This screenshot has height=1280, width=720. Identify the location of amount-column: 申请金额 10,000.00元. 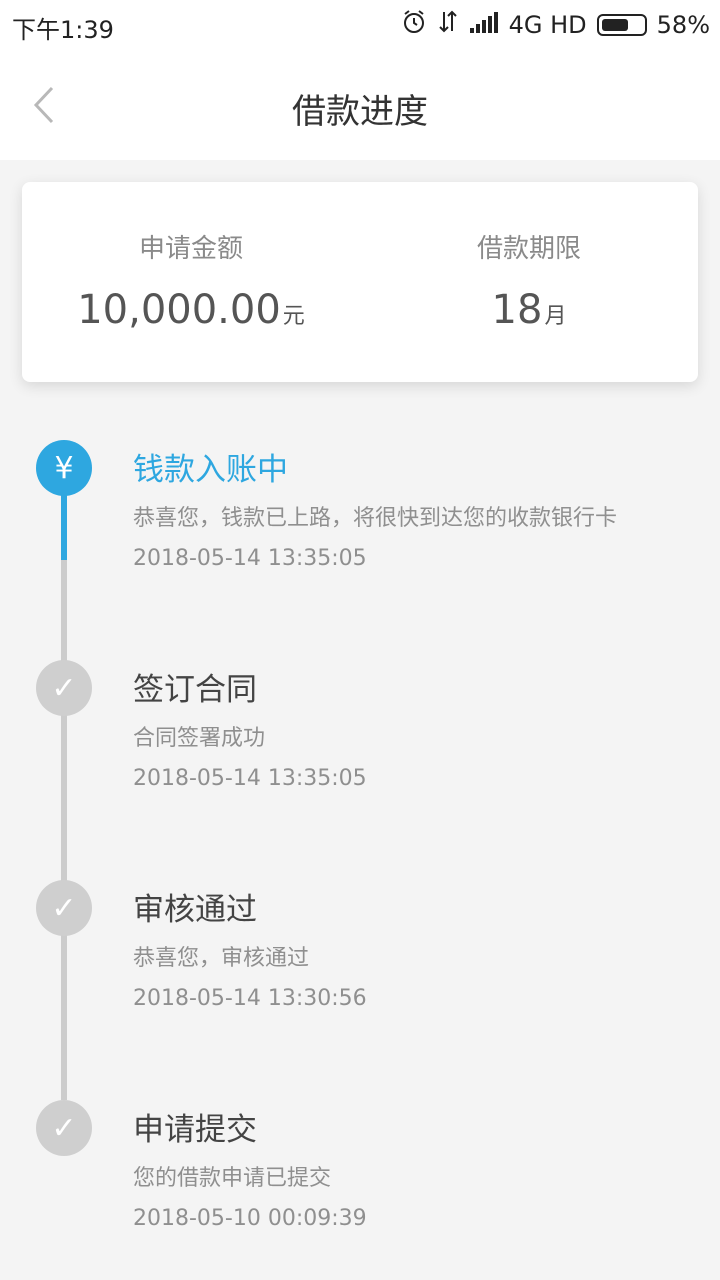
(191, 257).